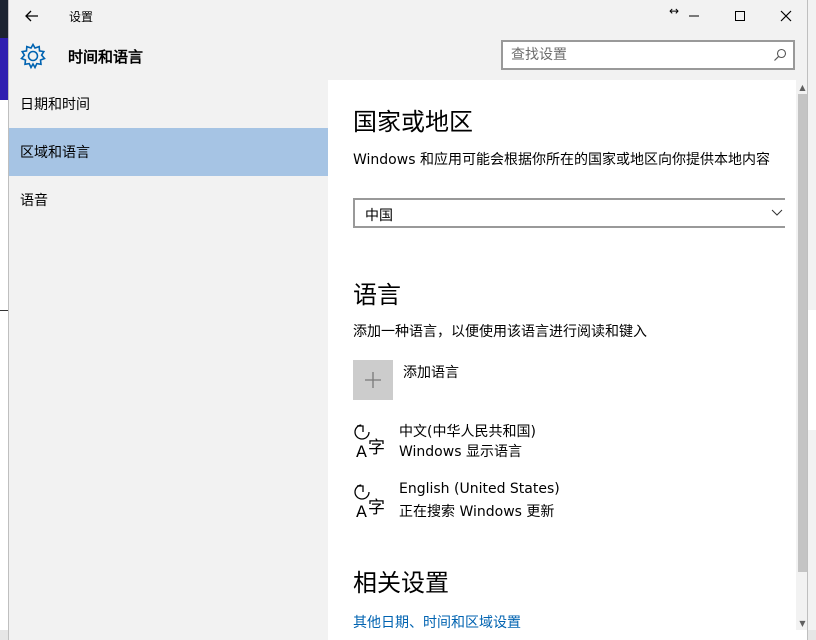  I want to click on close-button, so click(785, 16).